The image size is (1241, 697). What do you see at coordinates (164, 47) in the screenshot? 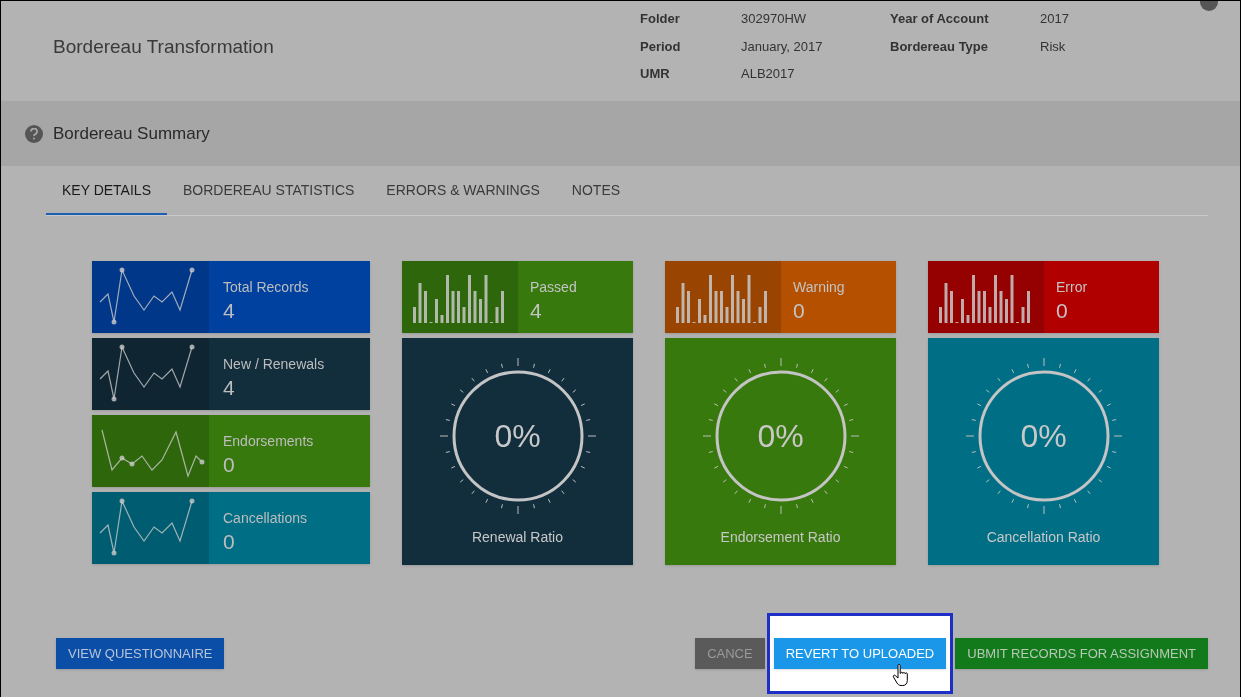
I see `page-title: Bordereau Transformation` at bounding box center [164, 47].